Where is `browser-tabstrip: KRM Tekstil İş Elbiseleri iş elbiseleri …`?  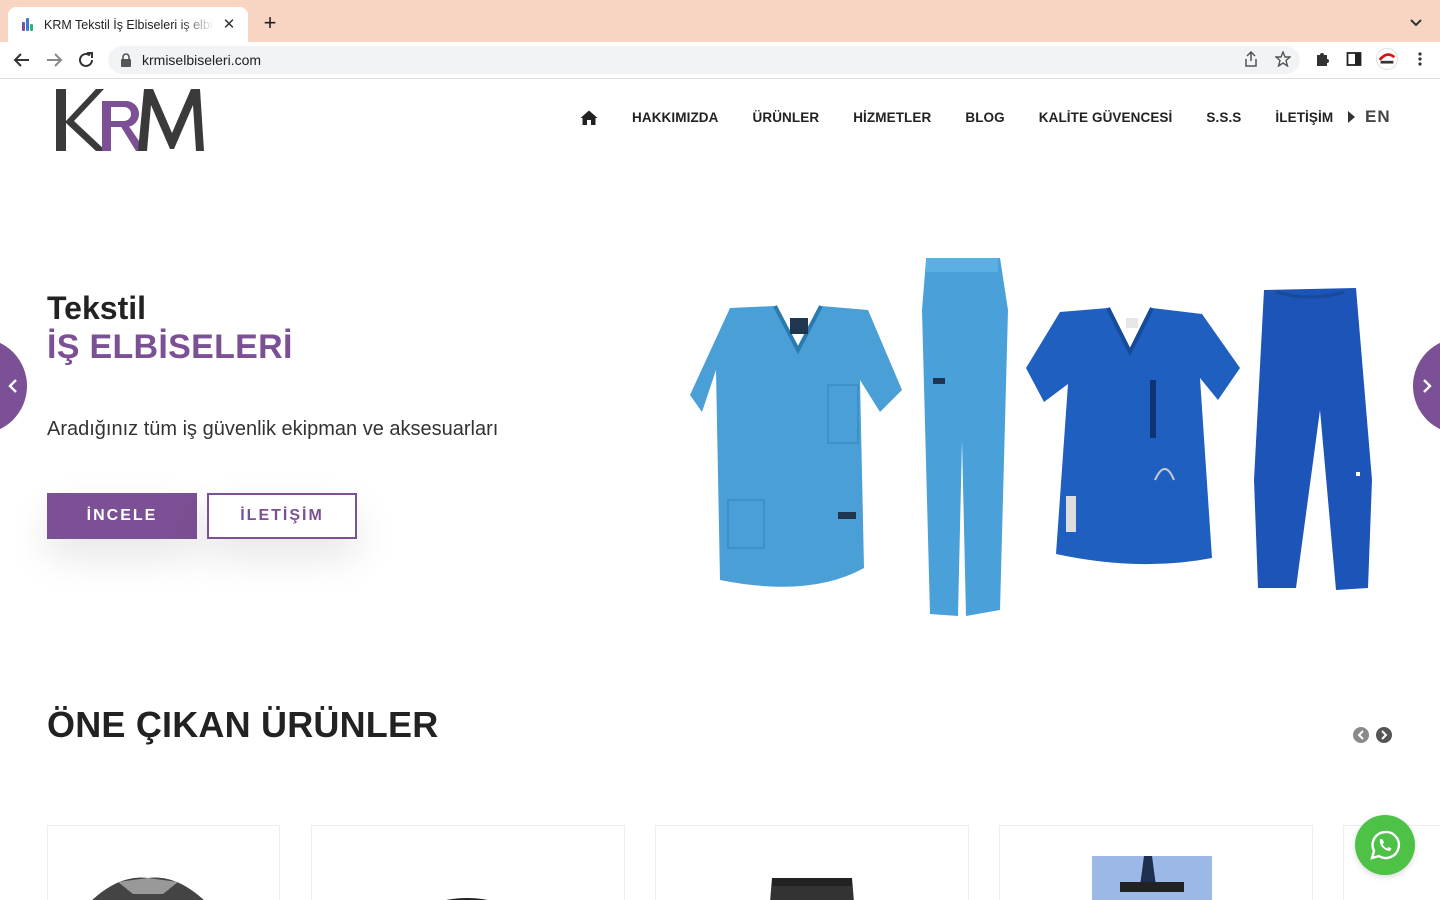 browser-tabstrip: KRM Tekstil İş Elbiseleri iş elbiseleri … is located at coordinates (720, 21).